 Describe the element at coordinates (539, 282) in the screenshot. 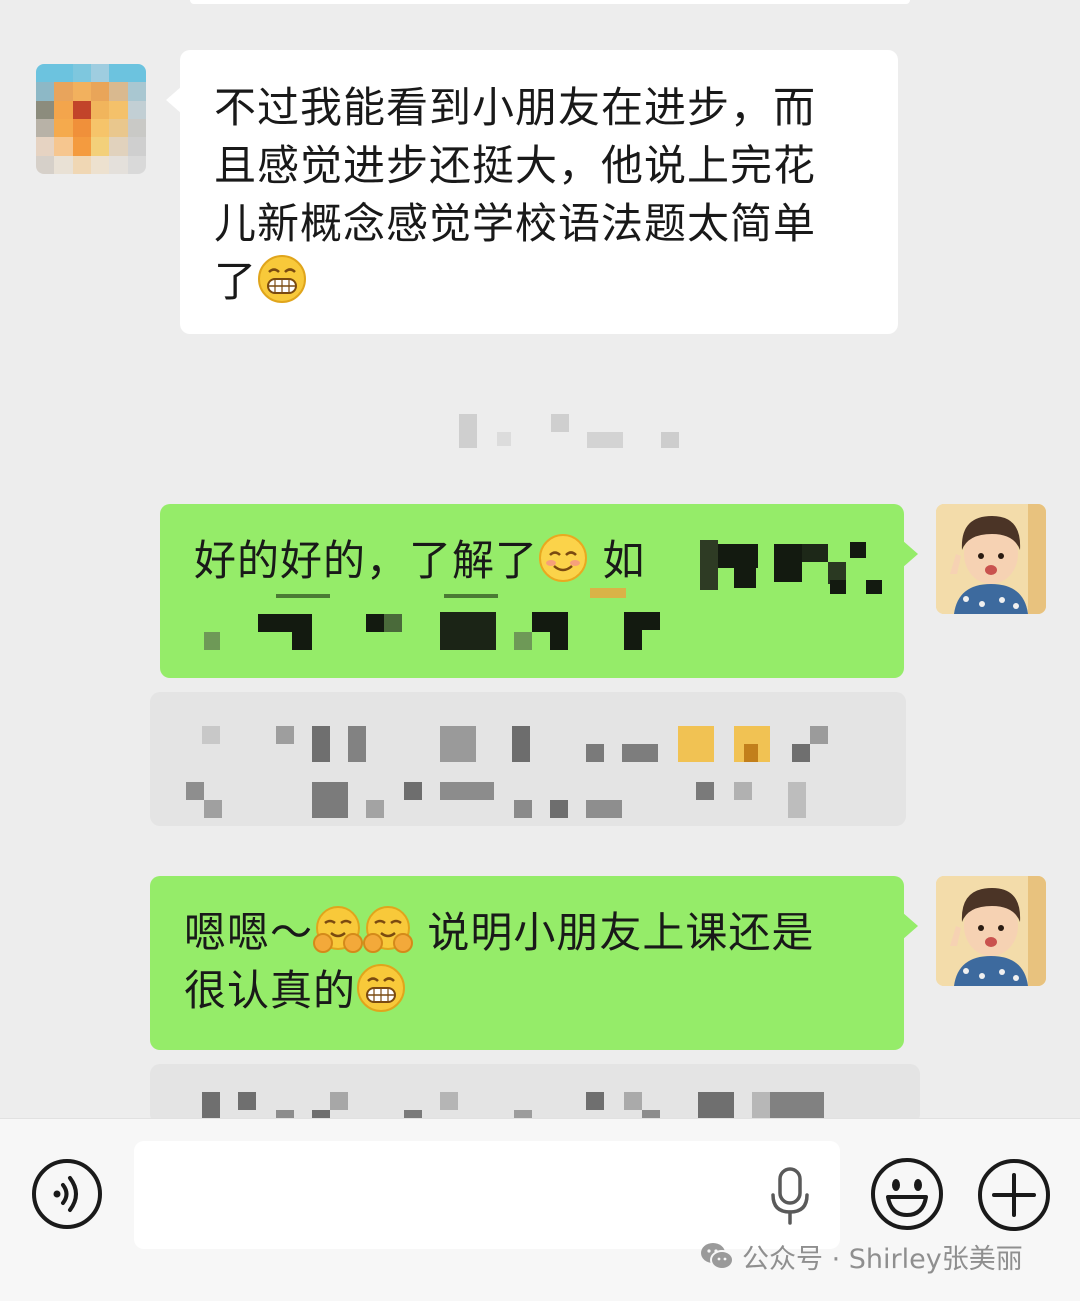

I see `message-line: 了` at that location.